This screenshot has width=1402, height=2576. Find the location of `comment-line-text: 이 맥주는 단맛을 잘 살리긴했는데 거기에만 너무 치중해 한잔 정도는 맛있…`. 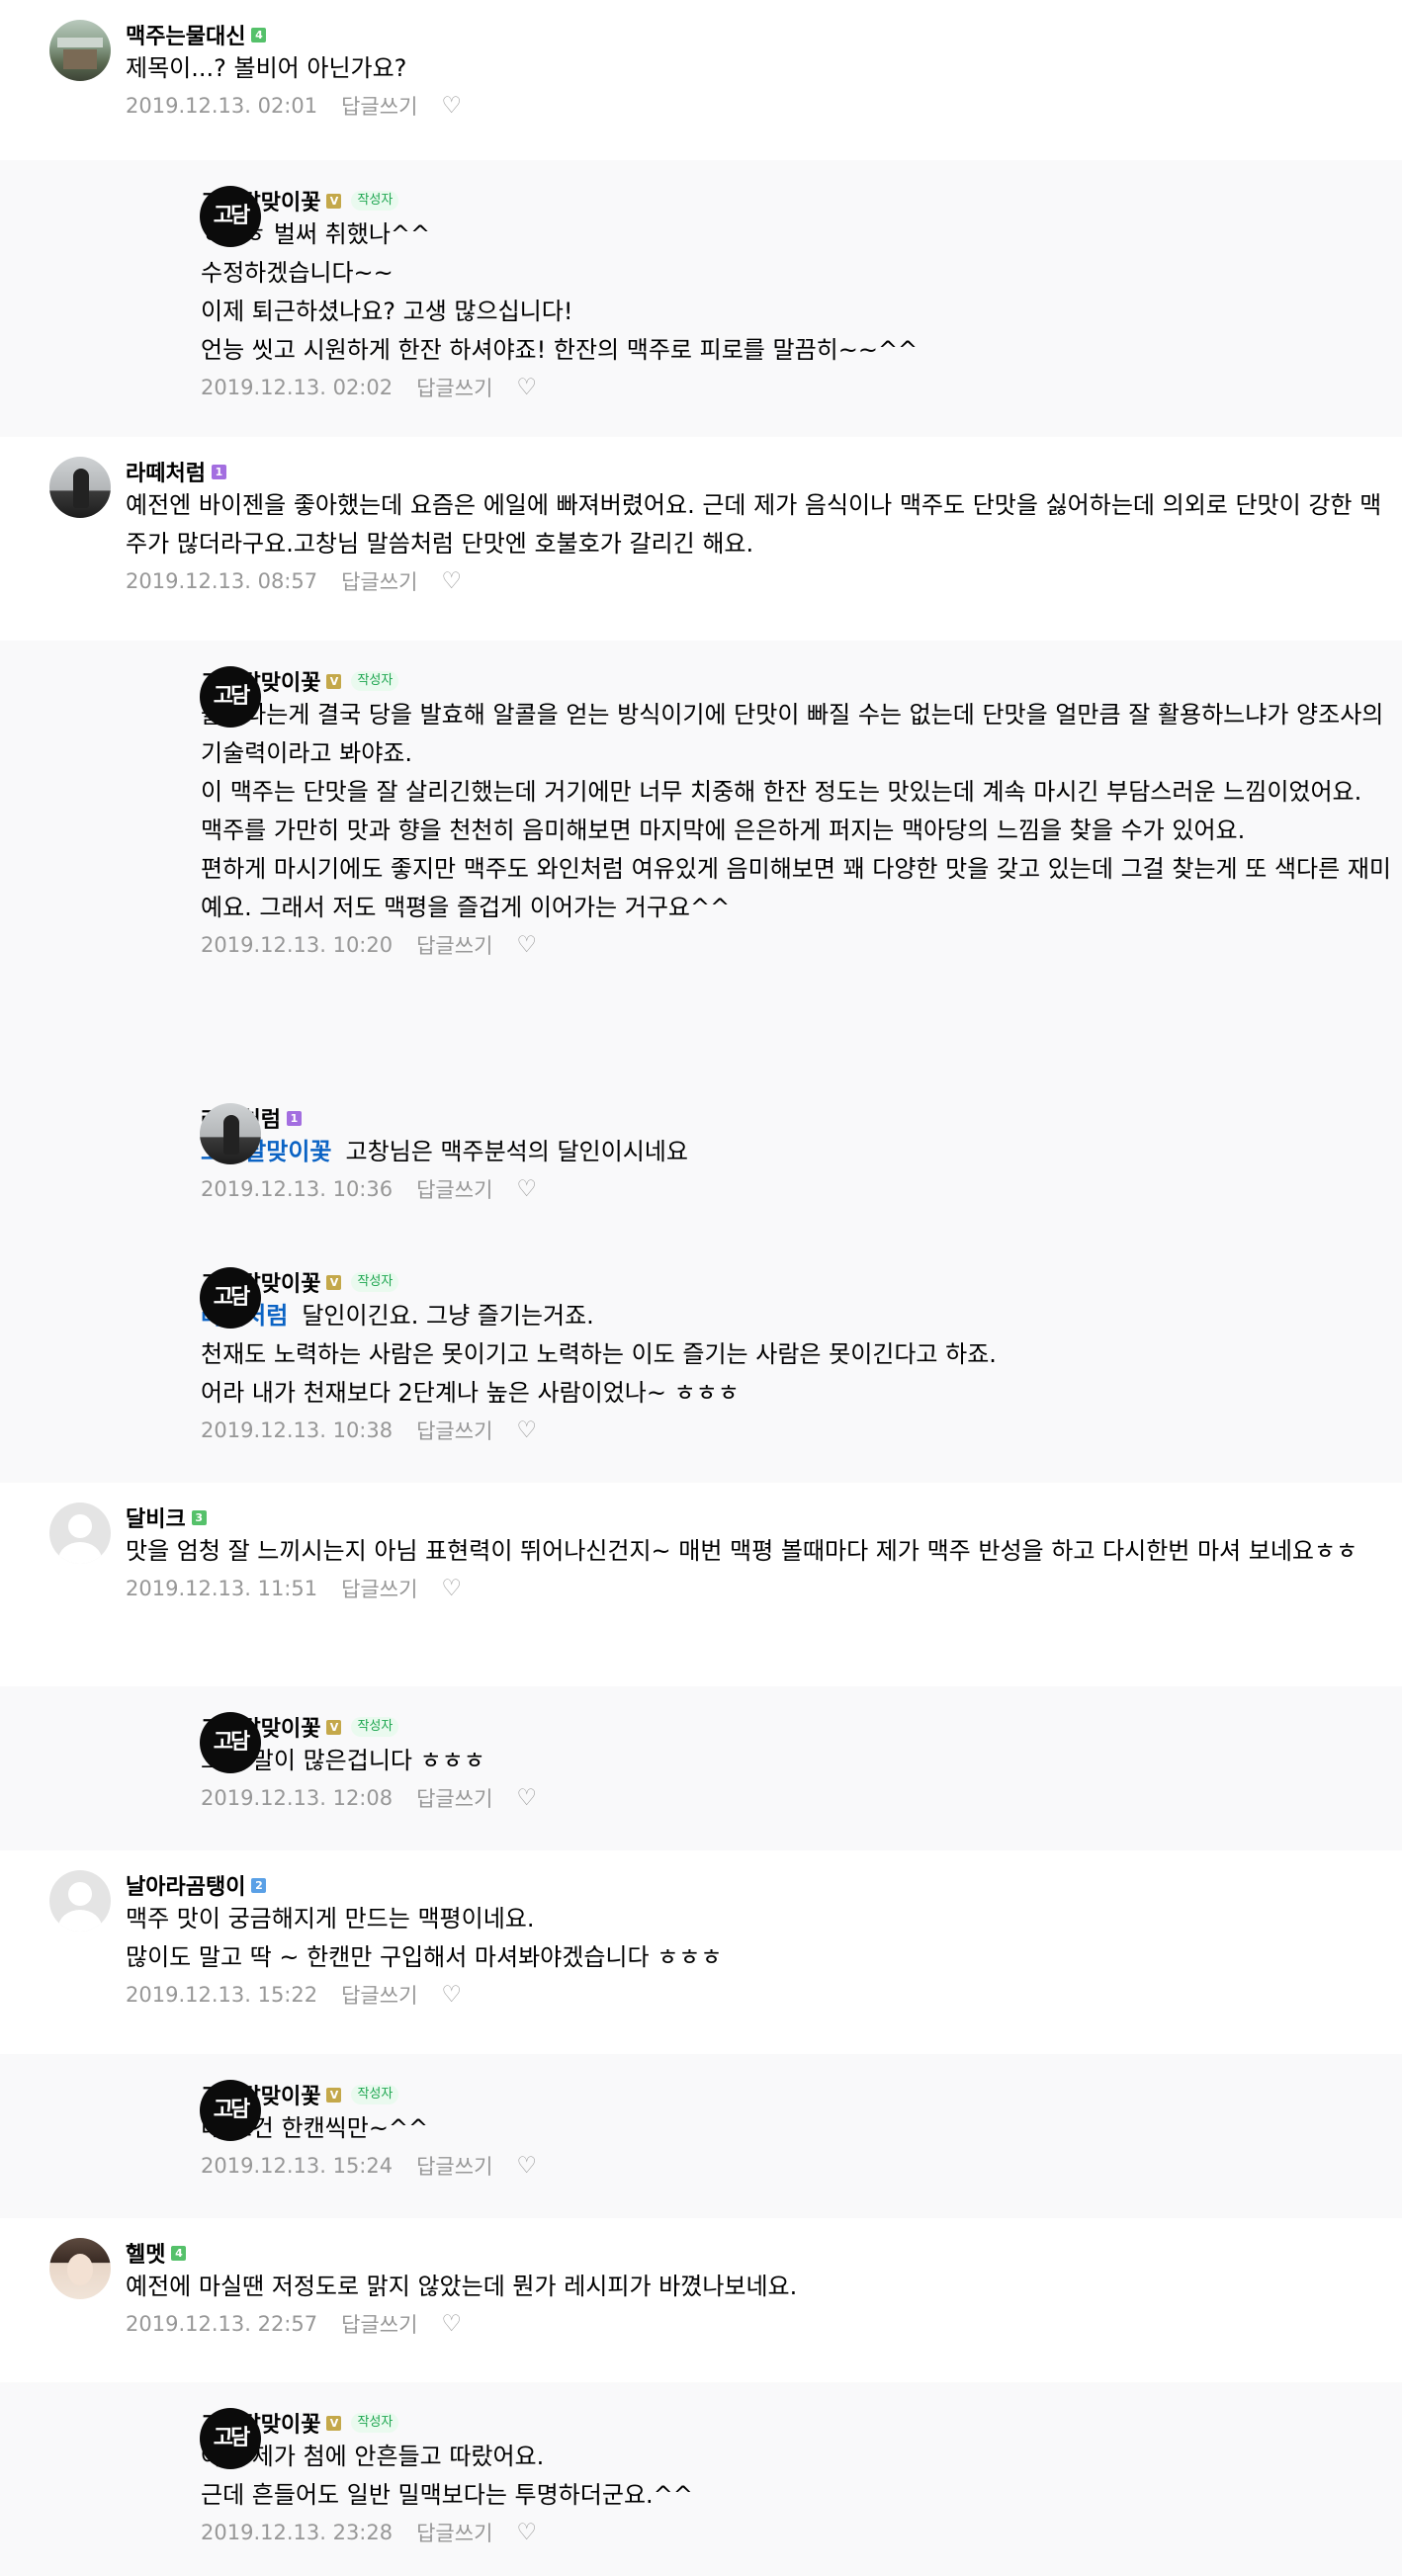

comment-line-text: 이 맥주는 단맛을 잘 살리긴했는데 거기에만 너무 치중해 한잔 정도는 맛있… is located at coordinates (781, 792).